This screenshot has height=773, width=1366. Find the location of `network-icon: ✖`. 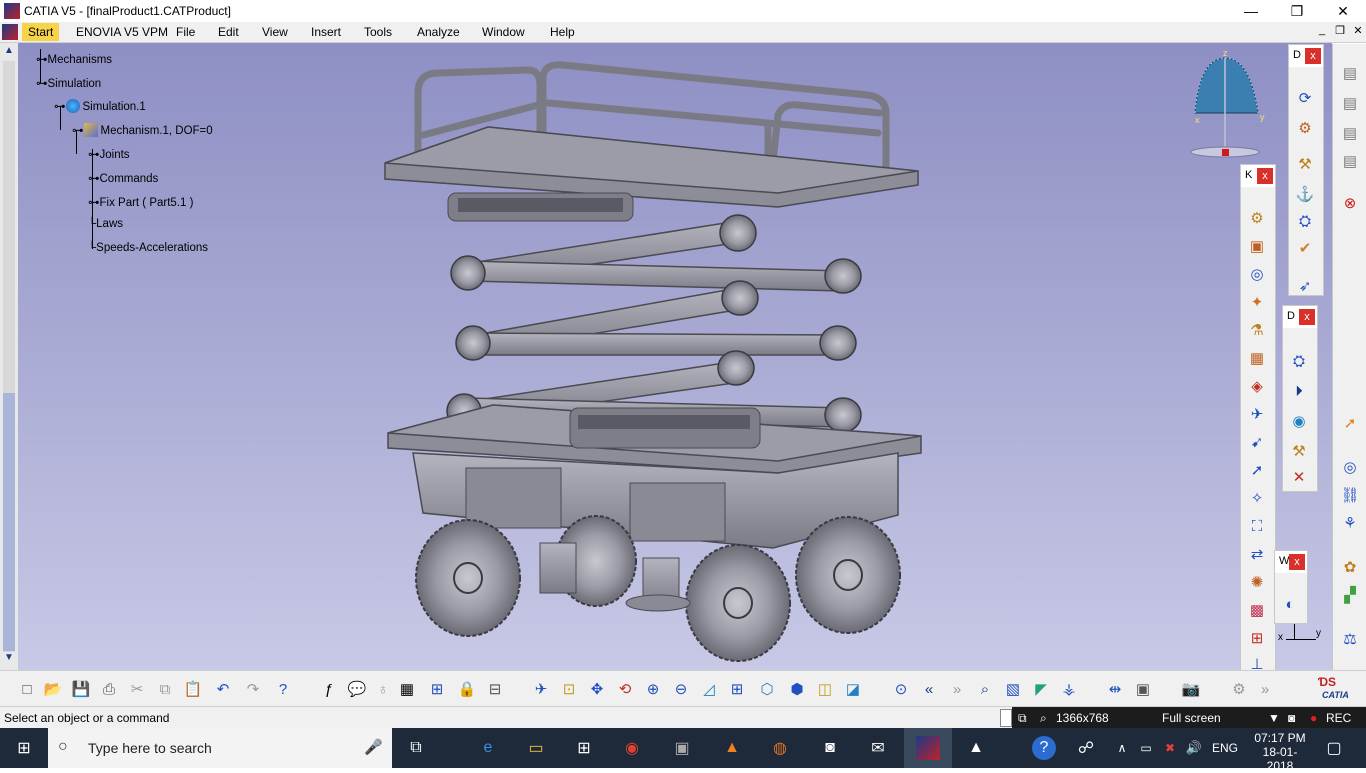

network-icon: ✖ is located at coordinates (1170, 748).